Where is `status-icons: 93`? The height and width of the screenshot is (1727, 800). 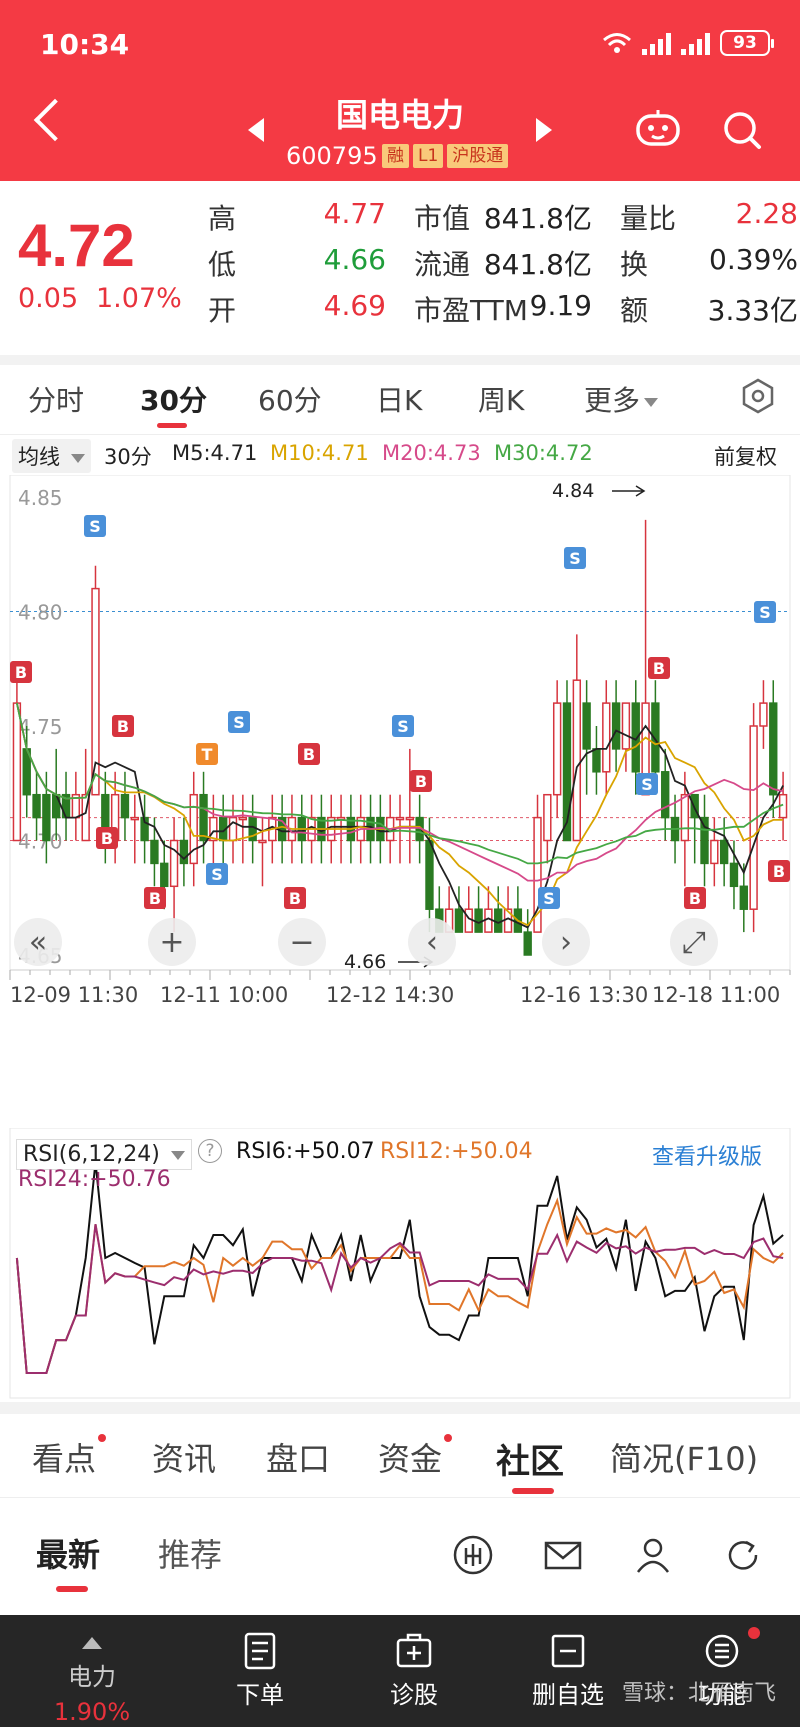
status-icons: 93 is located at coordinates (688, 43).